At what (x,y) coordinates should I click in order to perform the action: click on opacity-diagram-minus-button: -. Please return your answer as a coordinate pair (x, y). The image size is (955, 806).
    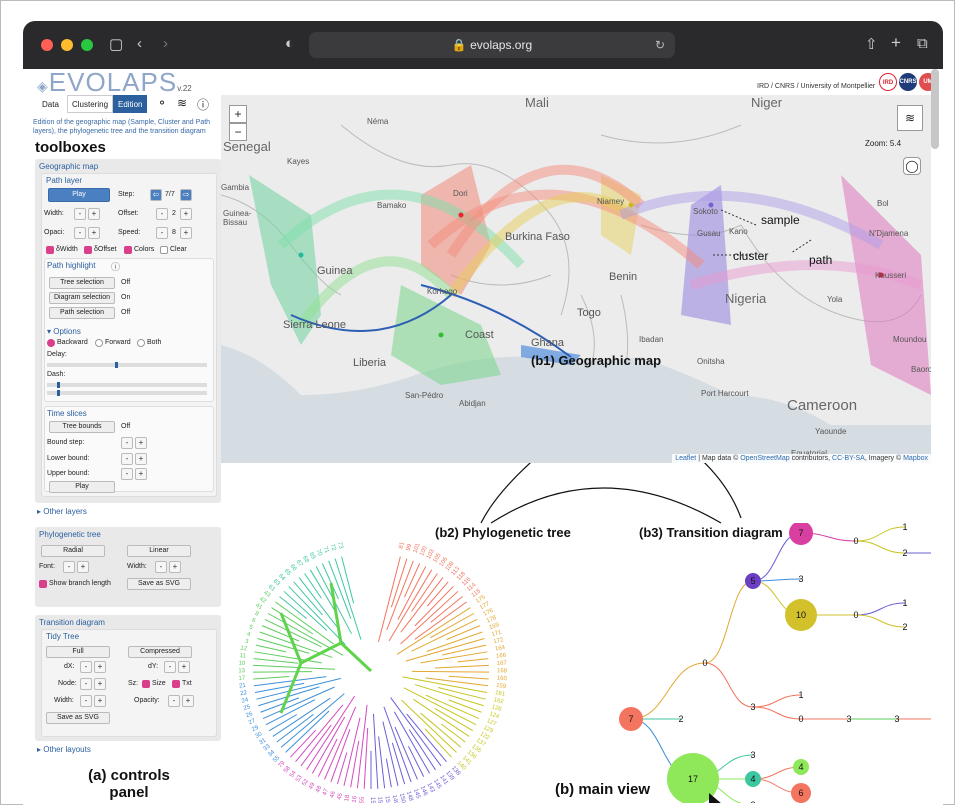
    Looking at the image, I should click on (174, 701).